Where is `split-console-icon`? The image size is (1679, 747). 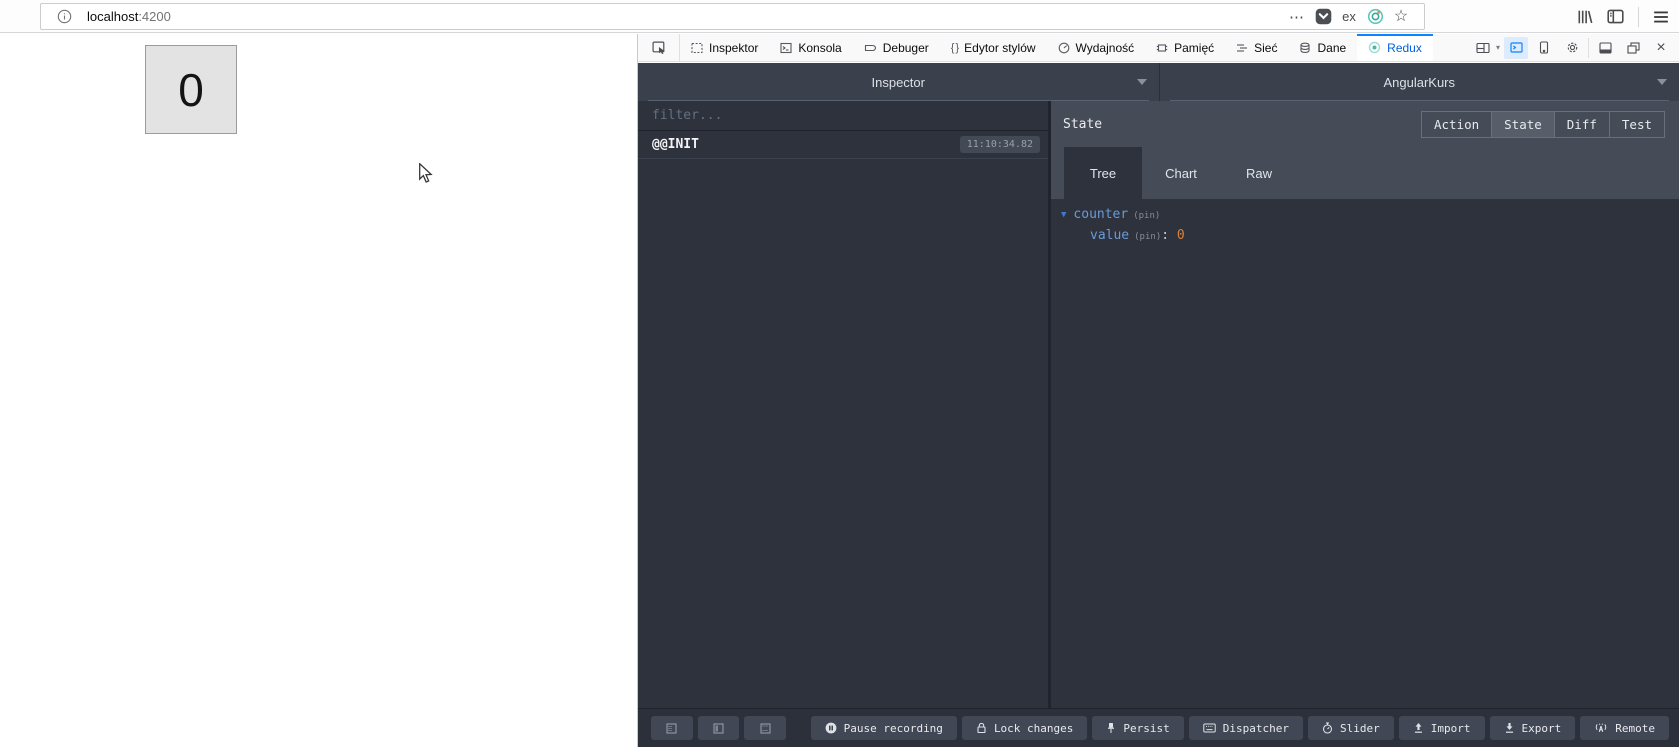
split-console-icon is located at coordinates (1516, 47).